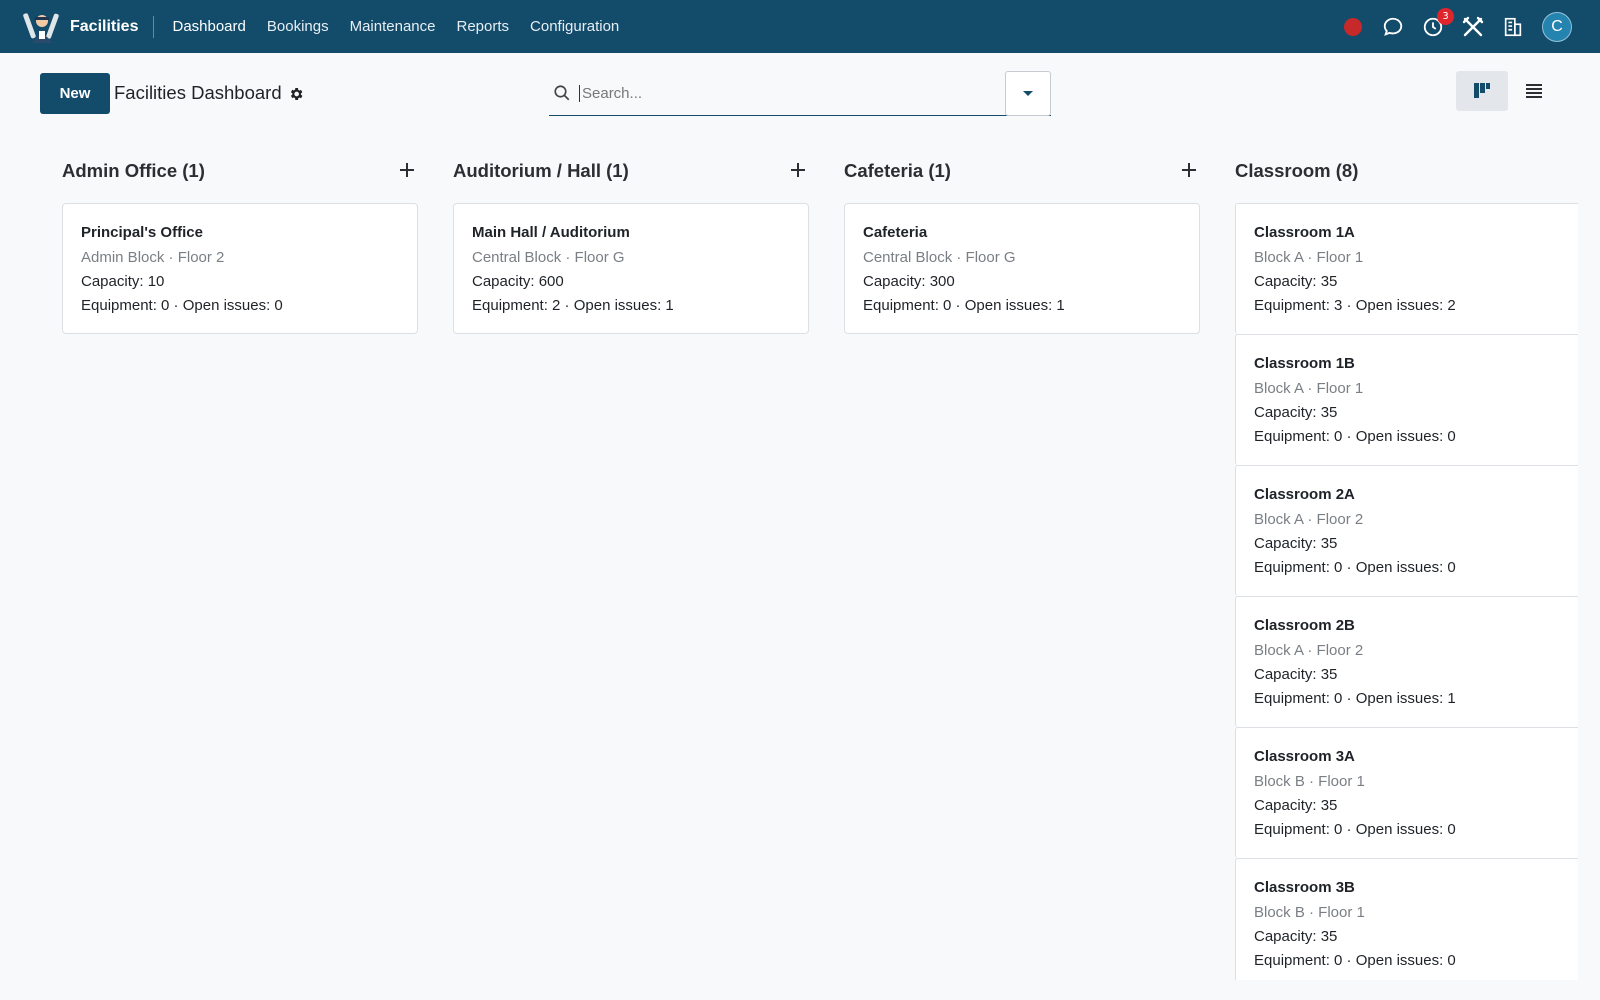 The height and width of the screenshot is (1000, 1600). I want to click on new-button: New, so click(75, 93).